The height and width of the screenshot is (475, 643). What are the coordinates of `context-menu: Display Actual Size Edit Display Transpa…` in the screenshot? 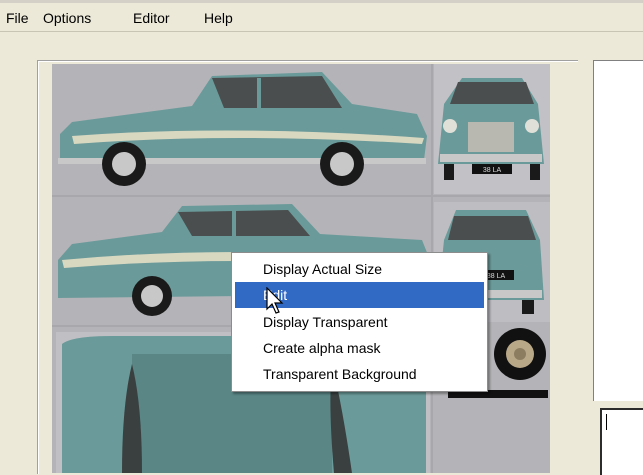 It's located at (359, 322).